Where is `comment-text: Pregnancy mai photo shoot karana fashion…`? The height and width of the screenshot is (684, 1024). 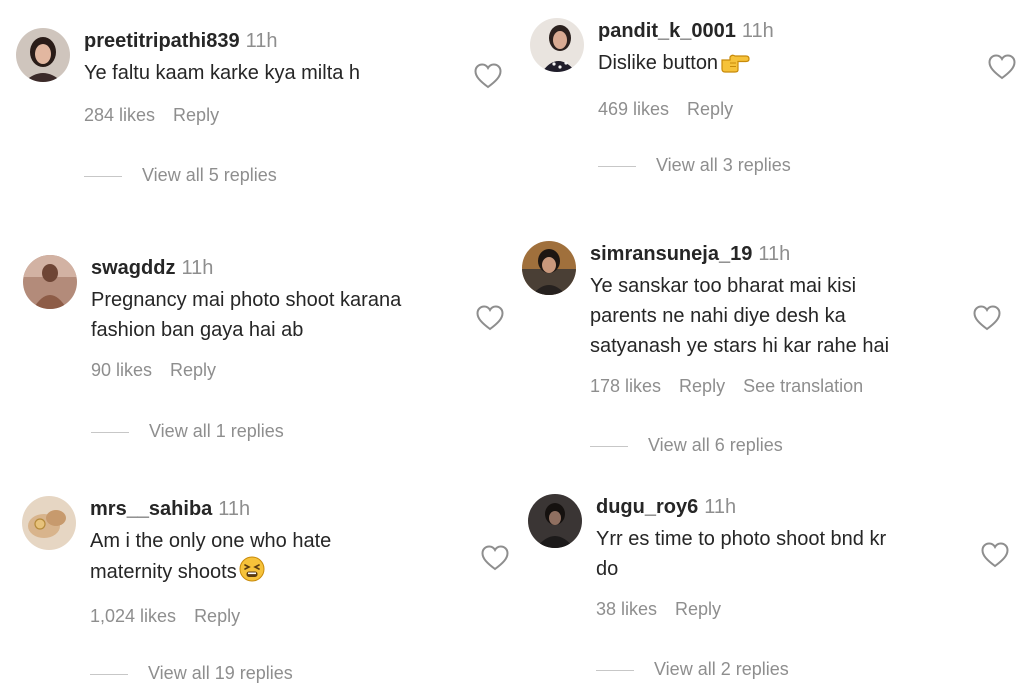 comment-text: Pregnancy mai photo shoot karana fashion… is located at coordinates (246, 315).